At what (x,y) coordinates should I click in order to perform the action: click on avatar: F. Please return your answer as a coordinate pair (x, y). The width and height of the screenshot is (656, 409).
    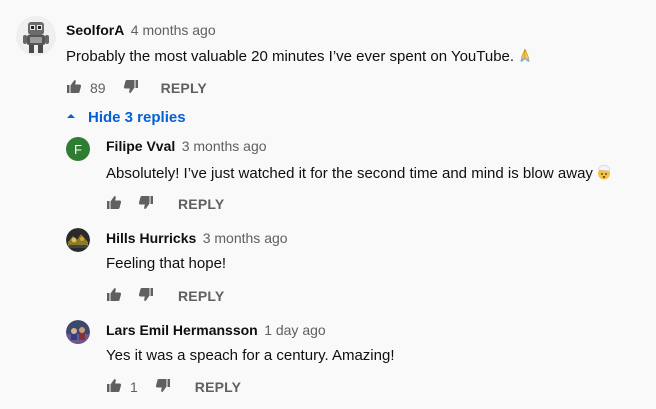
    Looking at the image, I should click on (78, 149).